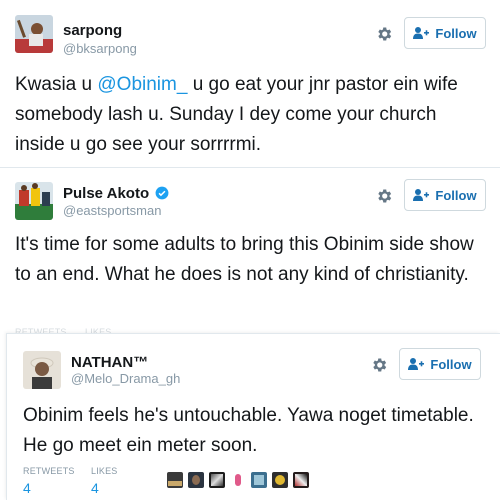 This screenshot has height=500, width=500. I want to click on user-name: Pulse Akoto, so click(116, 193).